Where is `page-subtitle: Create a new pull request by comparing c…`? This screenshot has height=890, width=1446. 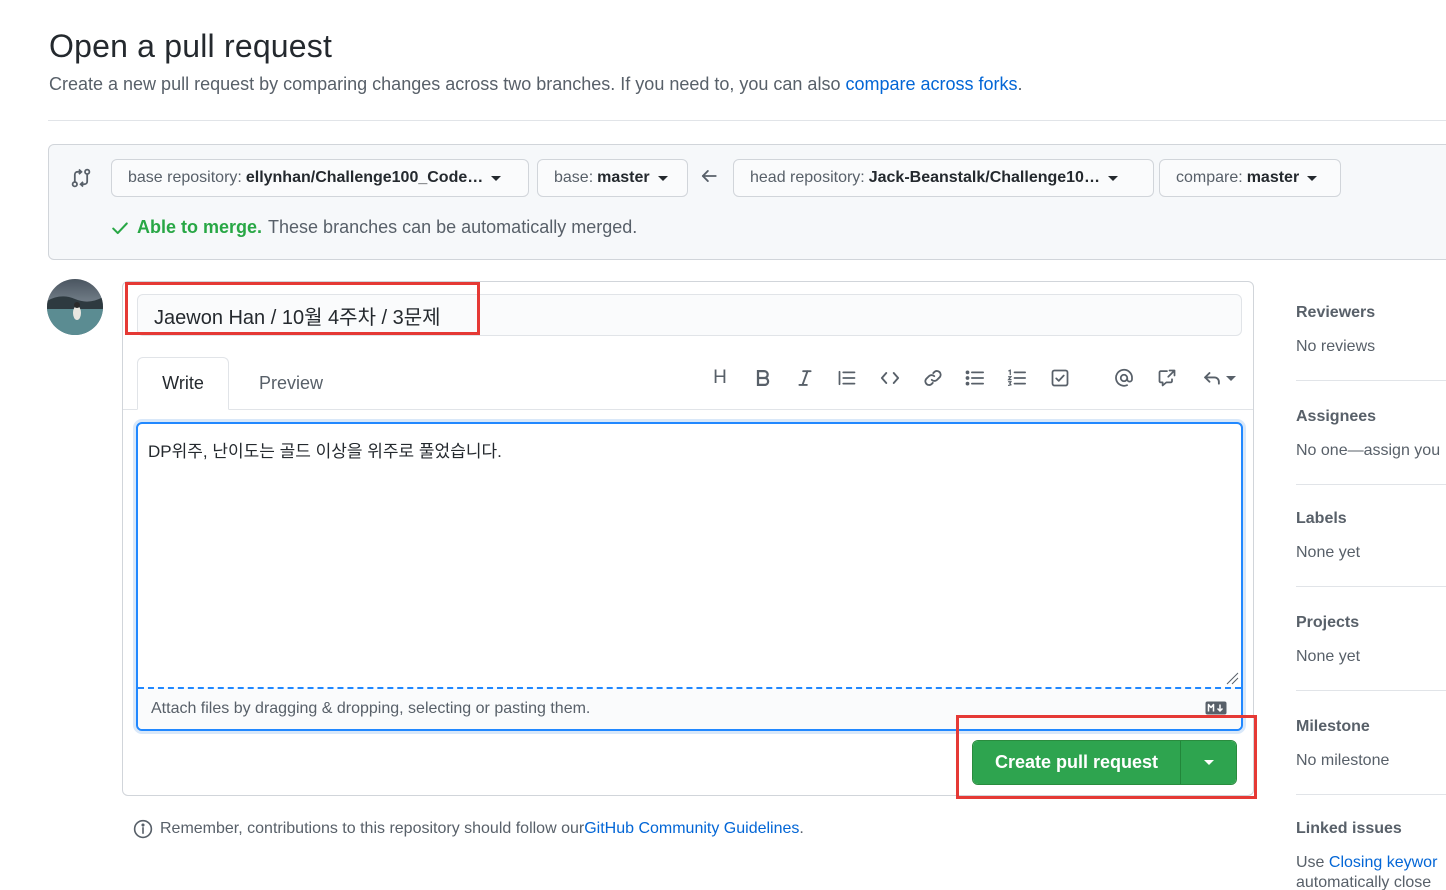
page-subtitle: Create a new pull request by comparing c… is located at coordinates (536, 84).